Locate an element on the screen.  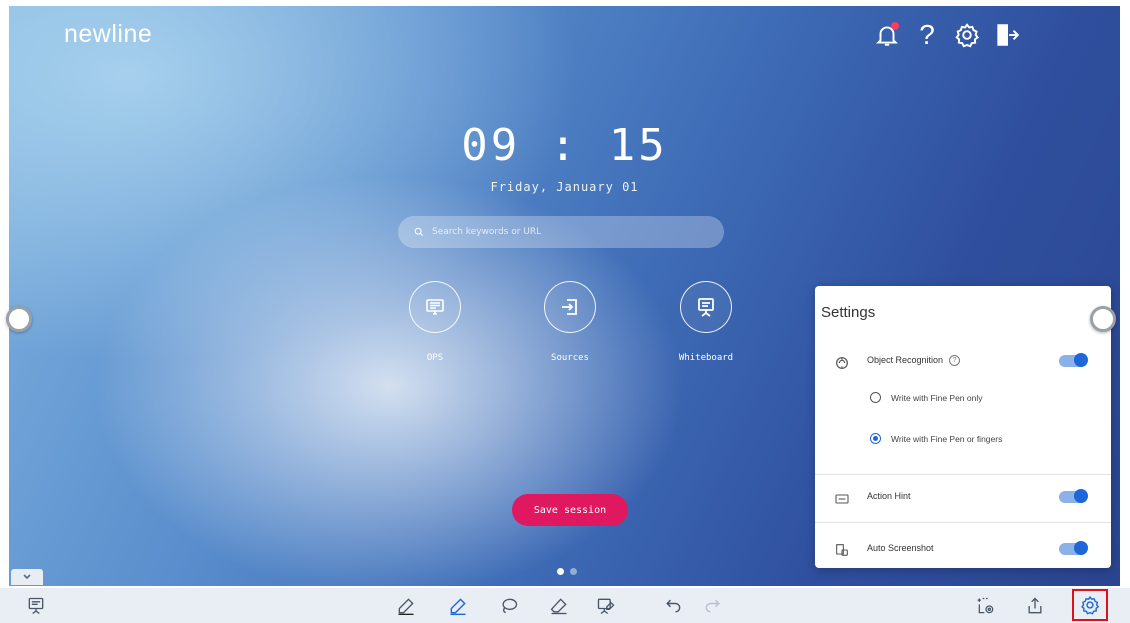
screen-annotate-icon is located at coordinates (606, 606).